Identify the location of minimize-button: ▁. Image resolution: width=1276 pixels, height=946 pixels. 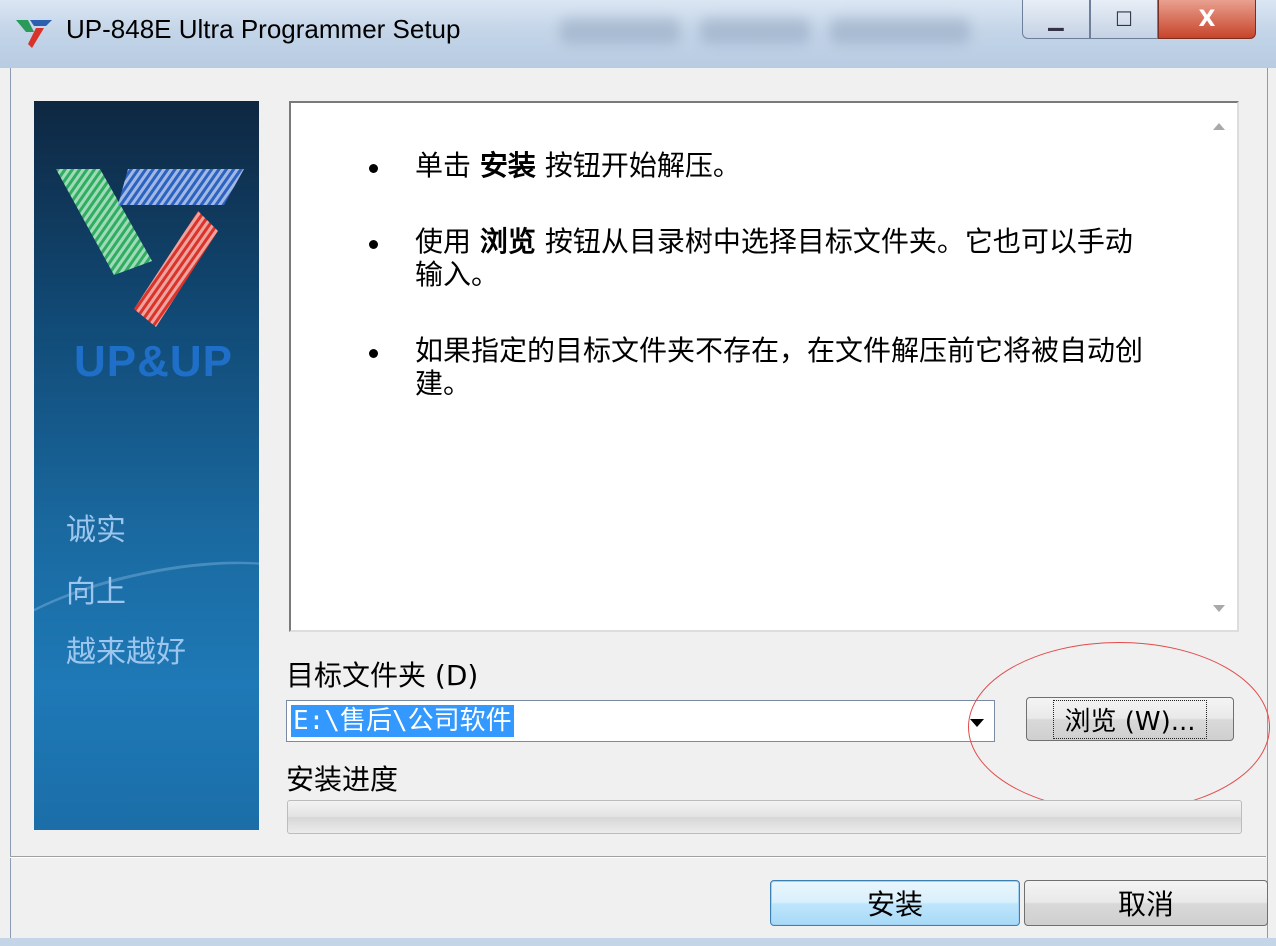
(1056, 19).